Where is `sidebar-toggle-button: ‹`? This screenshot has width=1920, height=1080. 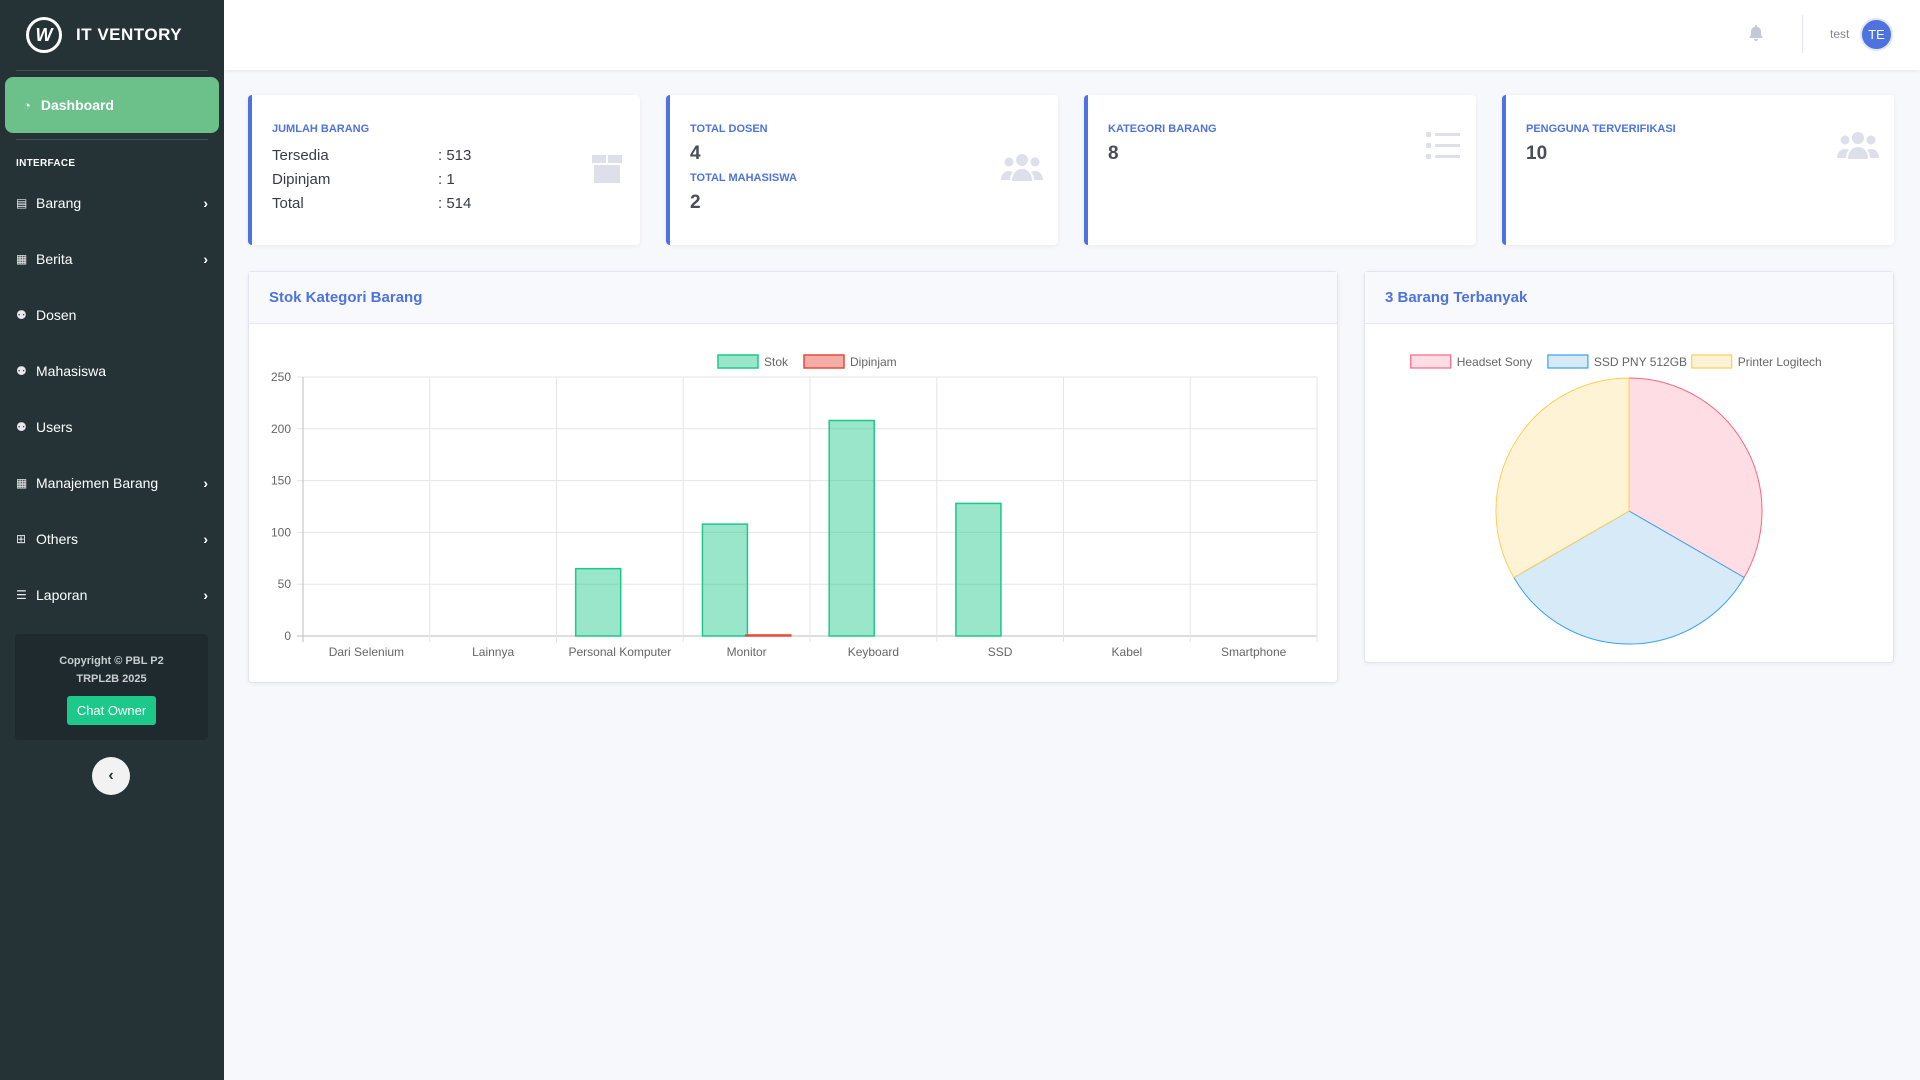 sidebar-toggle-button: ‹ is located at coordinates (111, 776).